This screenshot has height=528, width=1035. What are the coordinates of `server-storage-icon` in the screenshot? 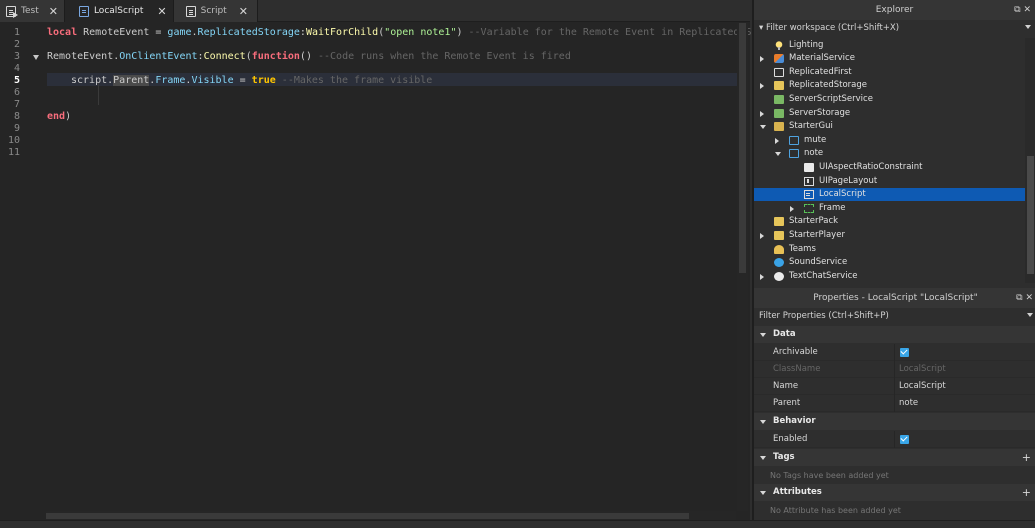 It's located at (779, 113).